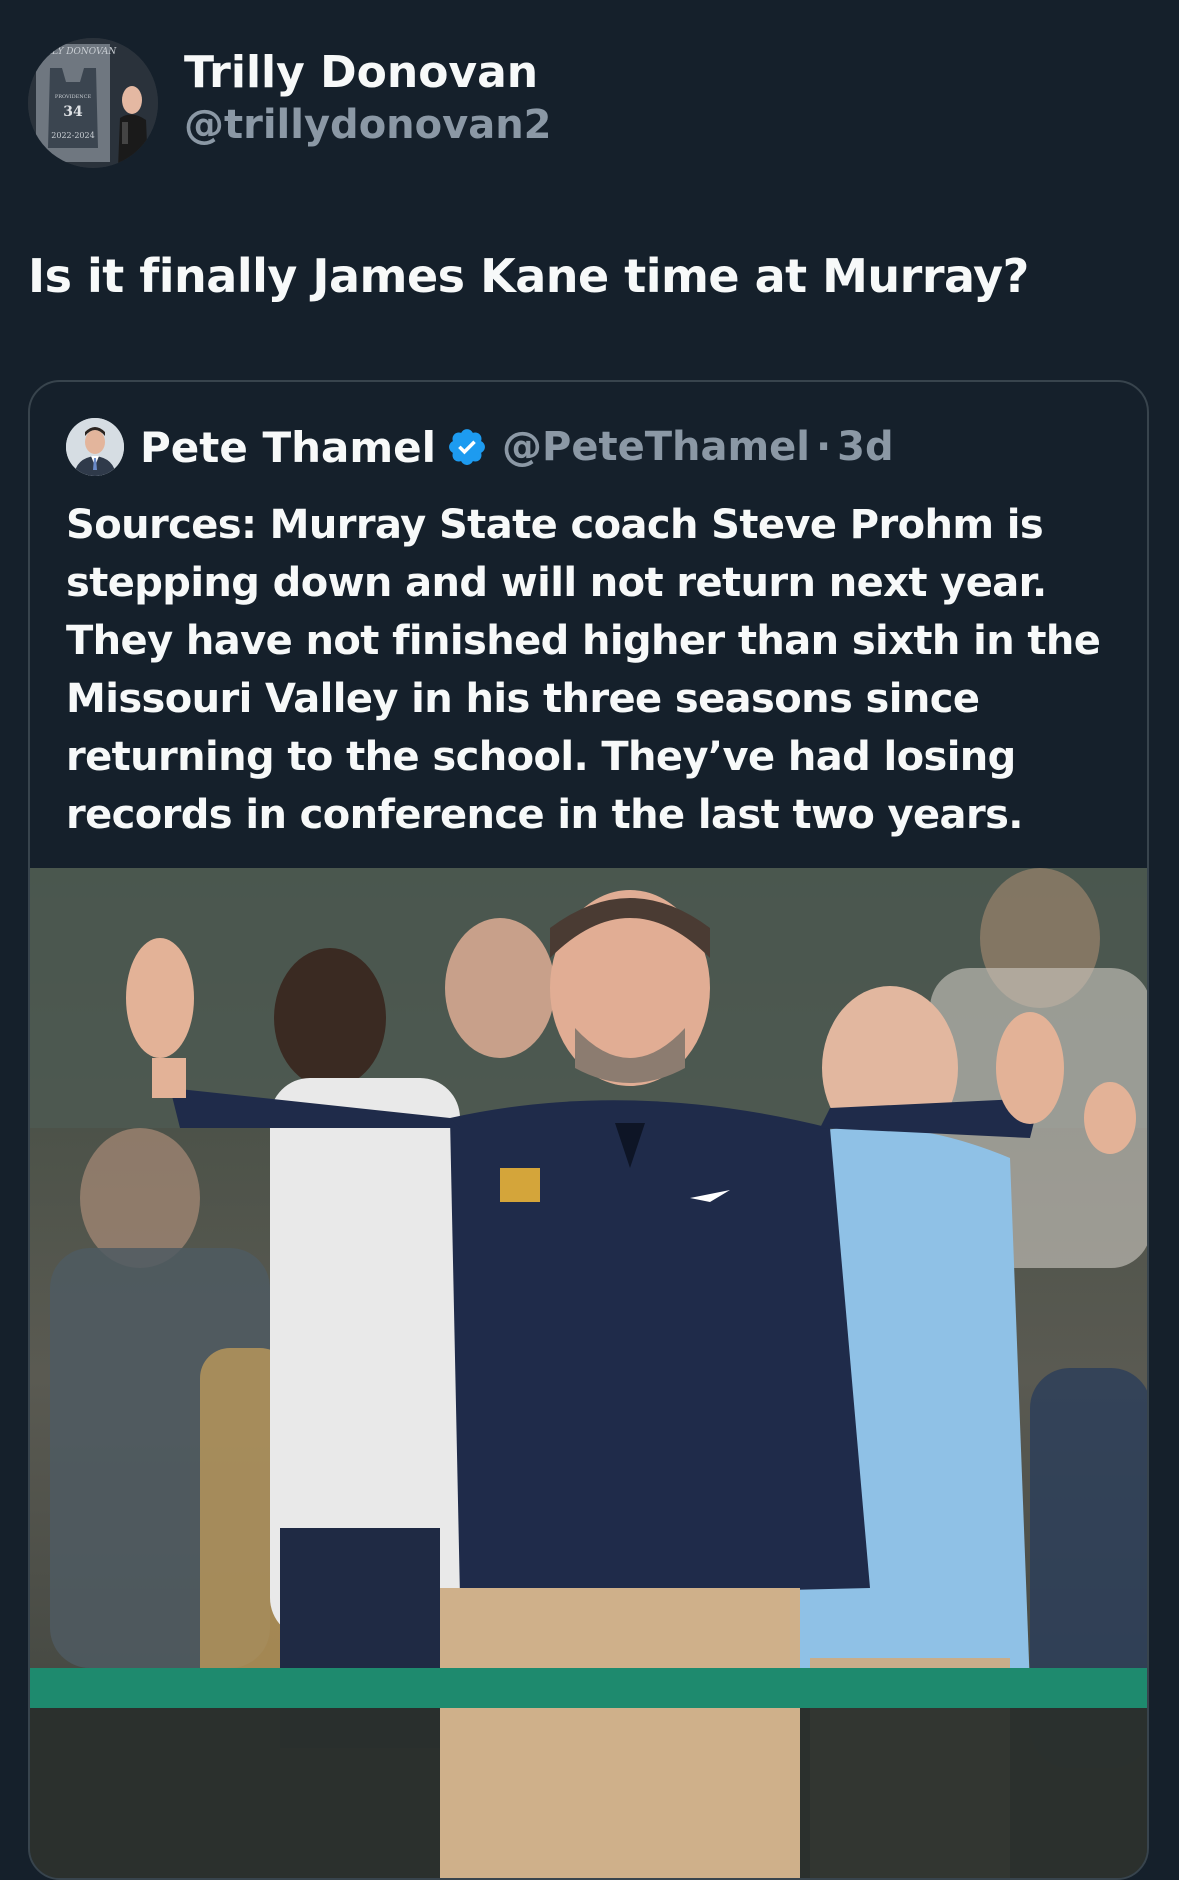 The height and width of the screenshot is (1880, 1179). I want to click on quoted-author-avatar, so click(95, 447).